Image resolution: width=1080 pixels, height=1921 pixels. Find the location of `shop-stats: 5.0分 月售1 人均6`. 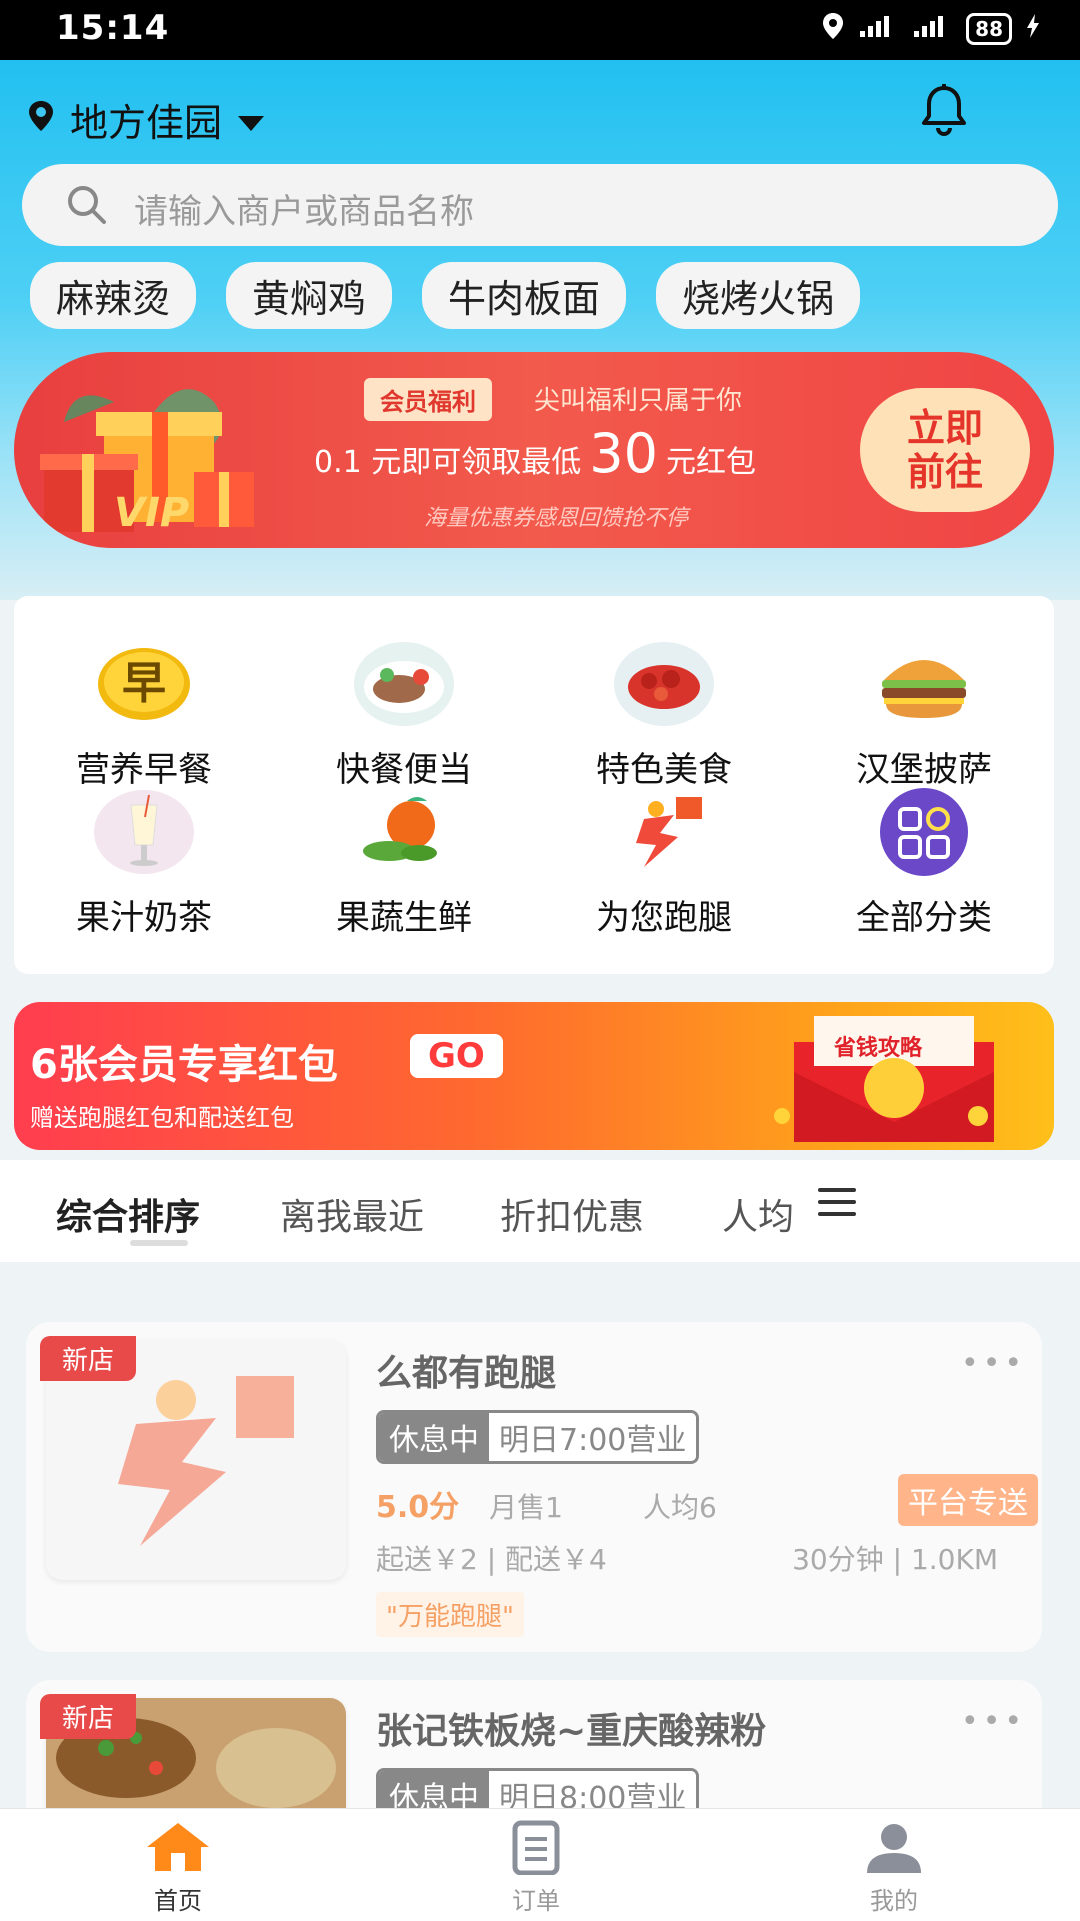

shop-stats: 5.0分 月售1 人均6 is located at coordinates (546, 1504).